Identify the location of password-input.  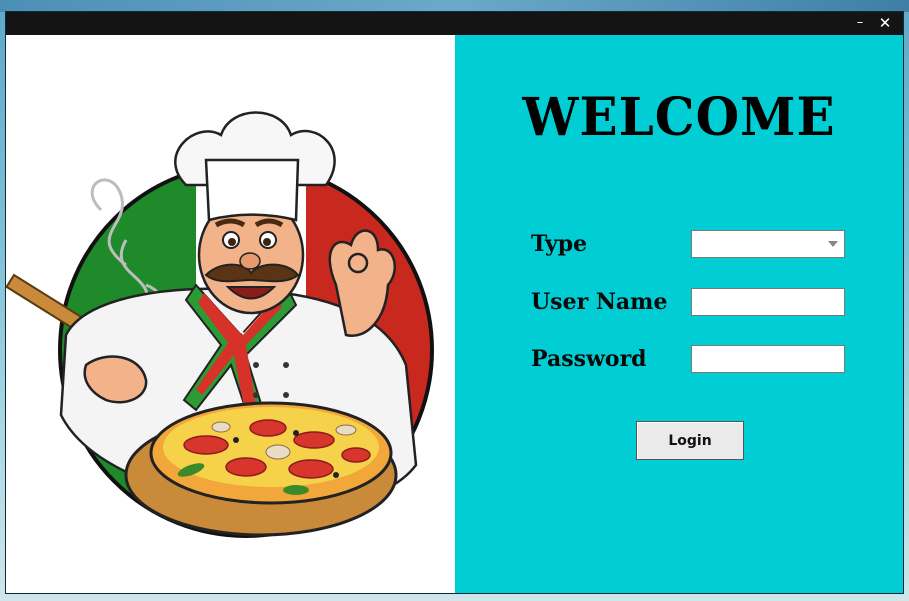
(768, 359).